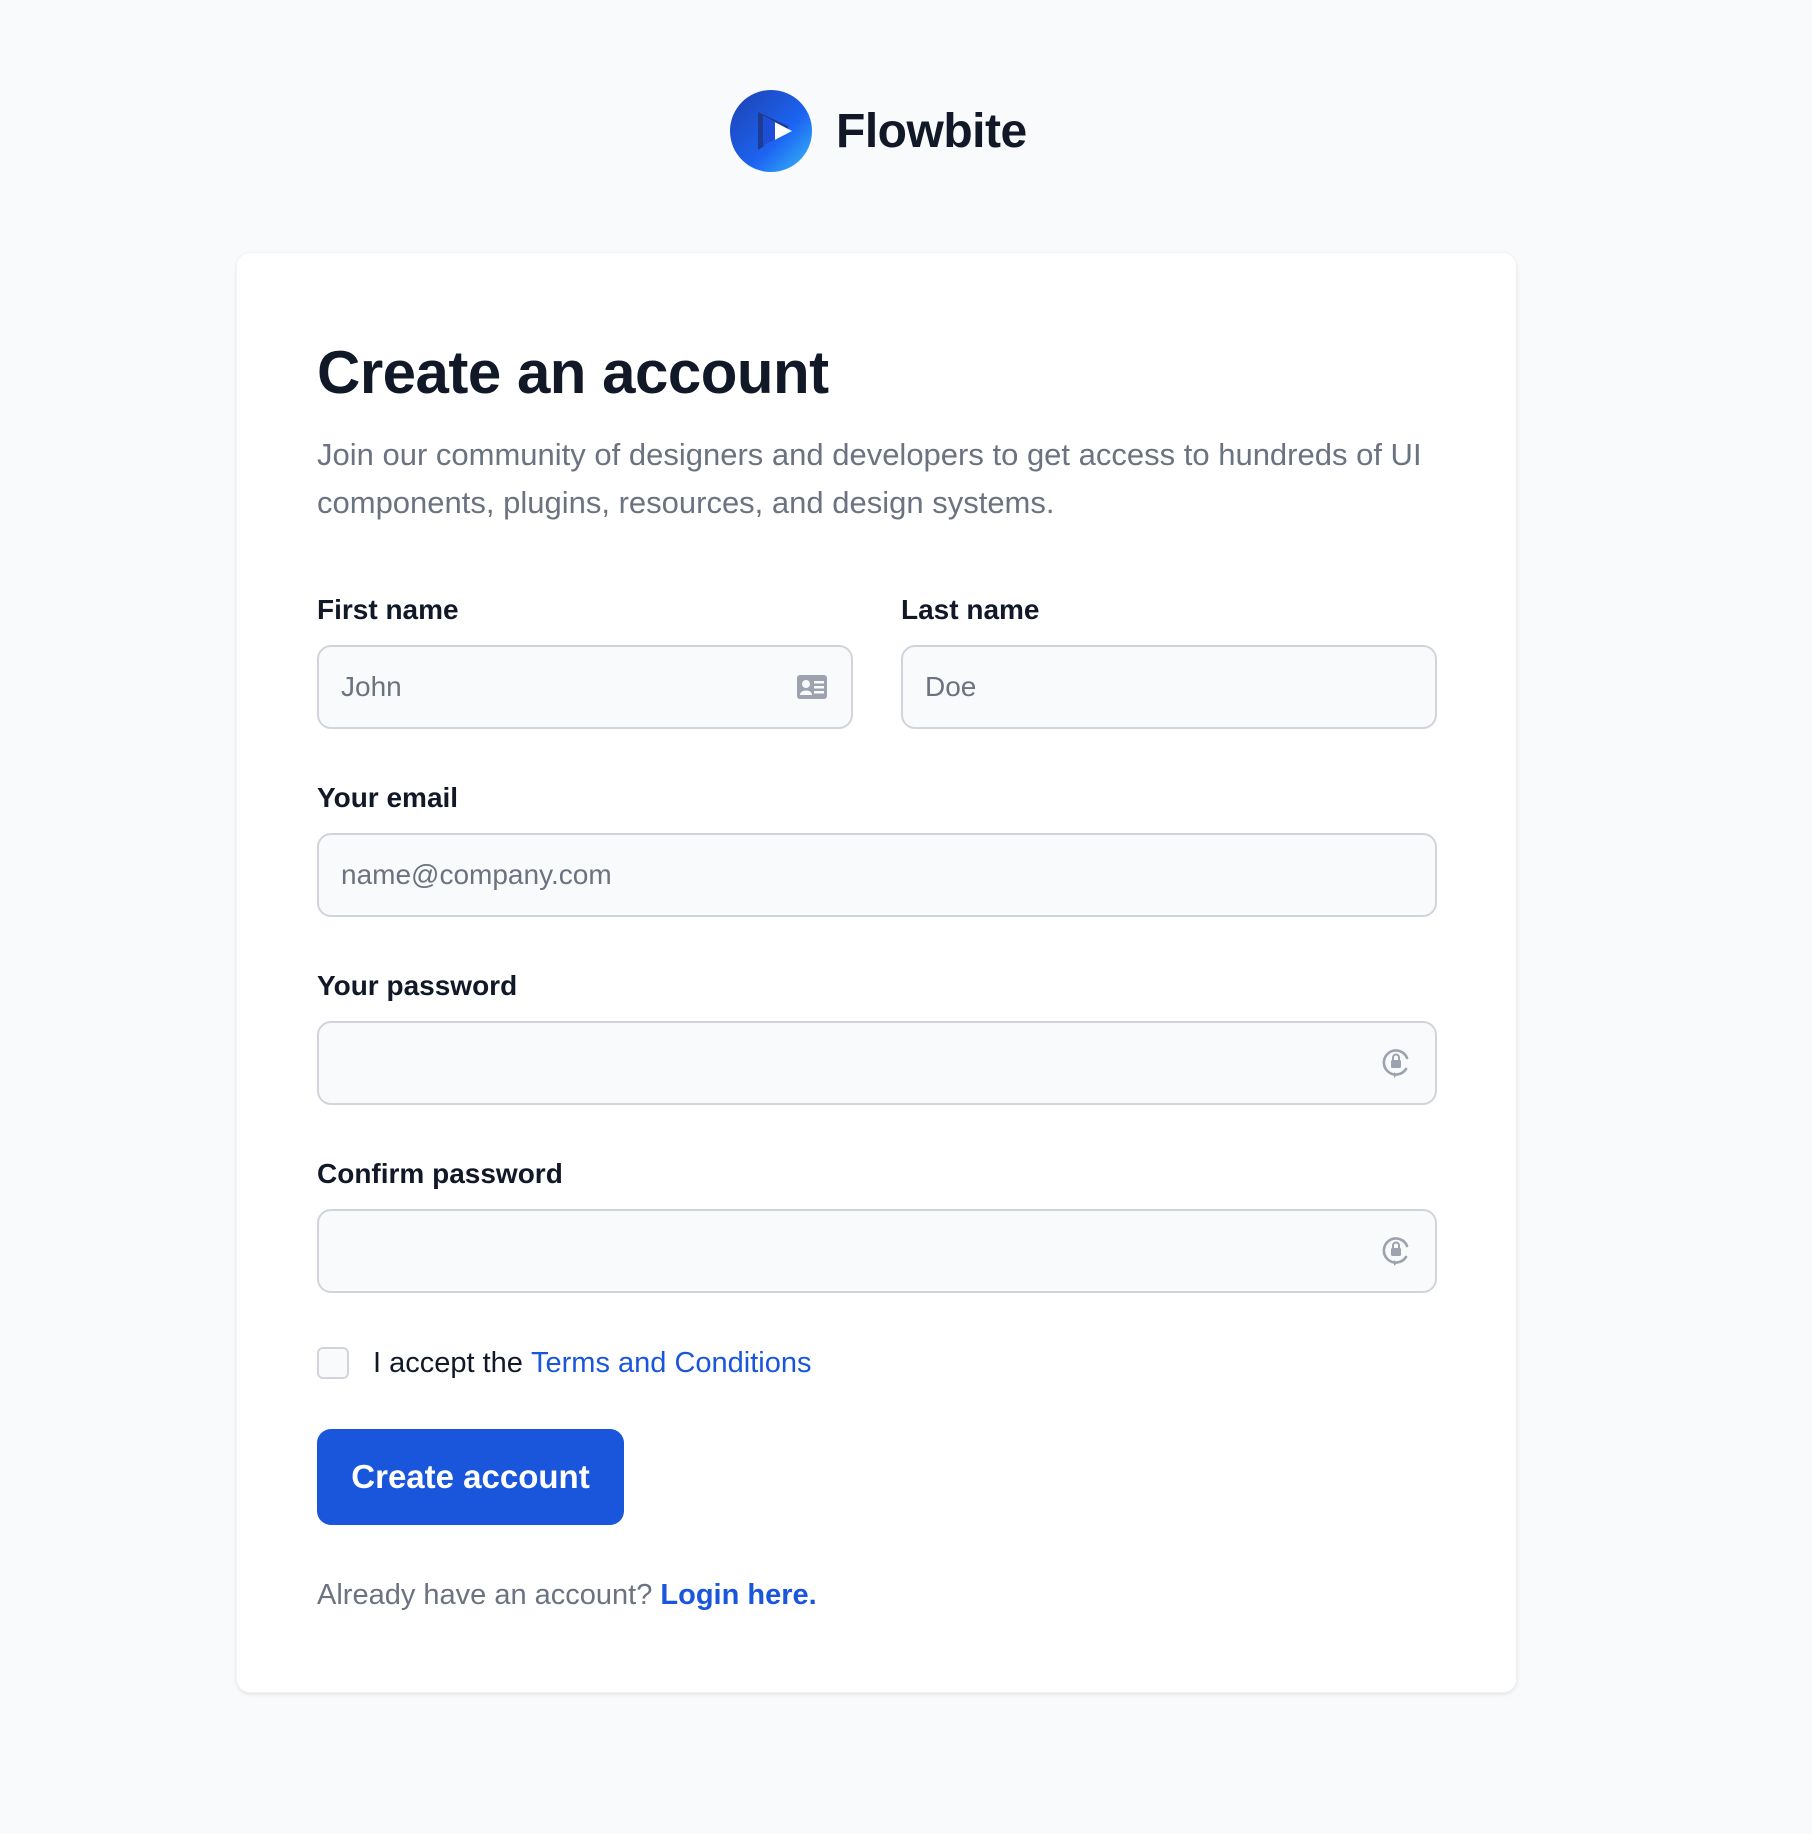 This screenshot has width=1812, height=1834. Describe the element at coordinates (877, 875) in the screenshot. I see `email-input: name@company.com` at that location.